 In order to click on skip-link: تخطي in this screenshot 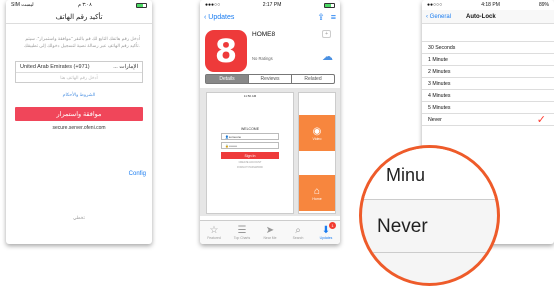, I will do `click(79, 218)`.